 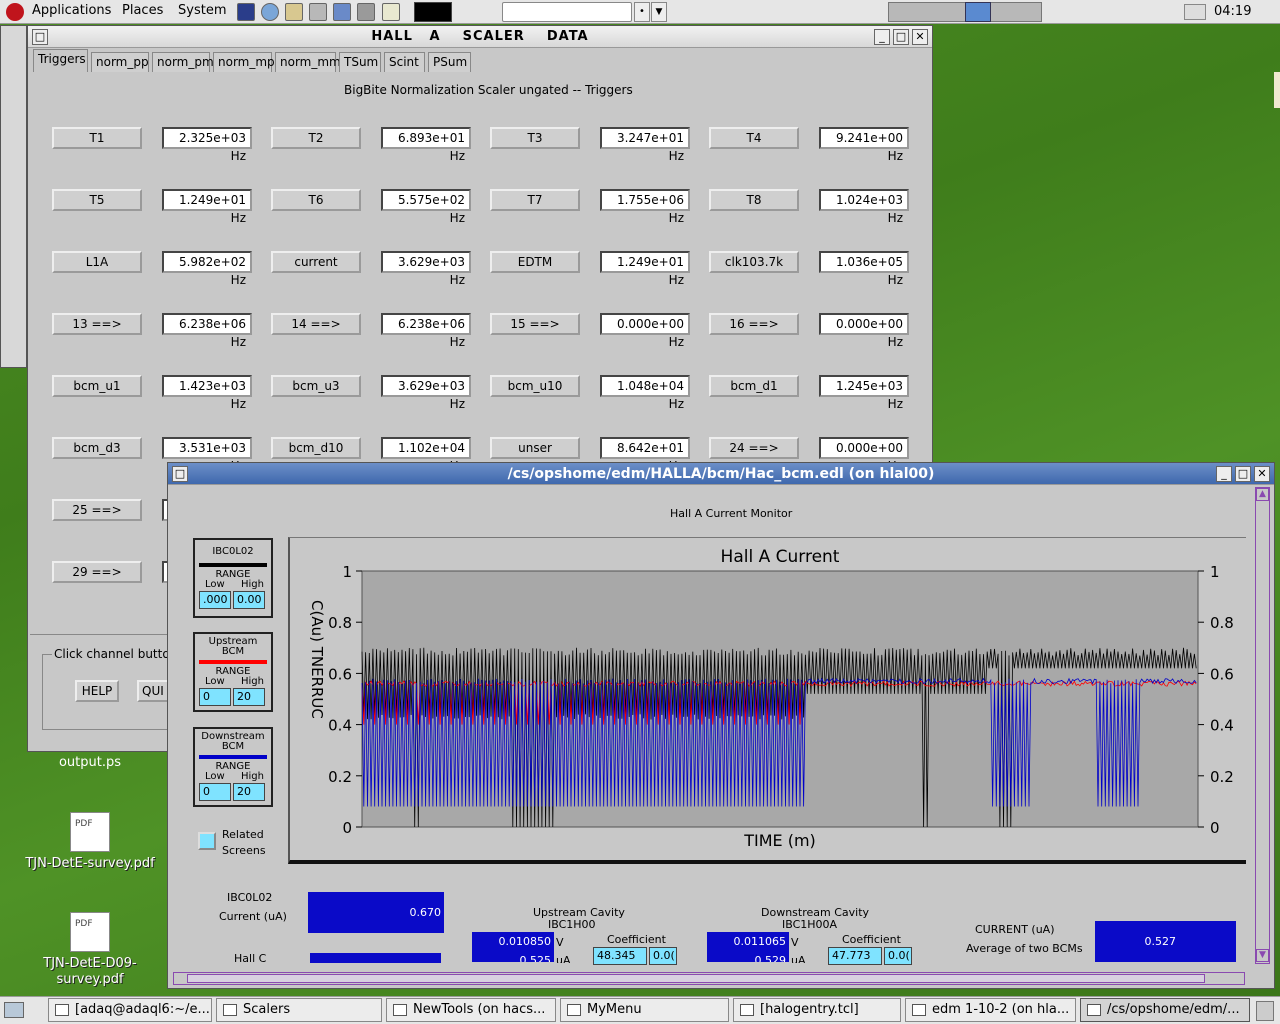 I want to click on search-options-button: •, so click(x=642, y=12).